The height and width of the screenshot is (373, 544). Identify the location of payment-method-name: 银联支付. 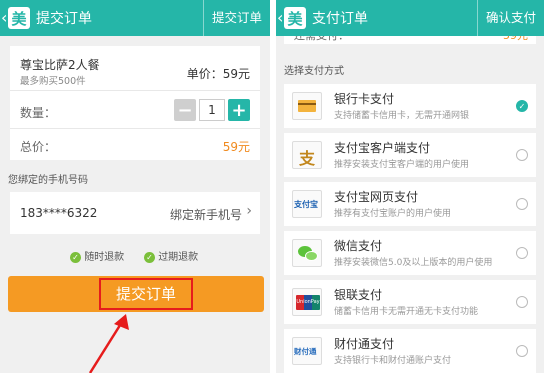
(358, 295).